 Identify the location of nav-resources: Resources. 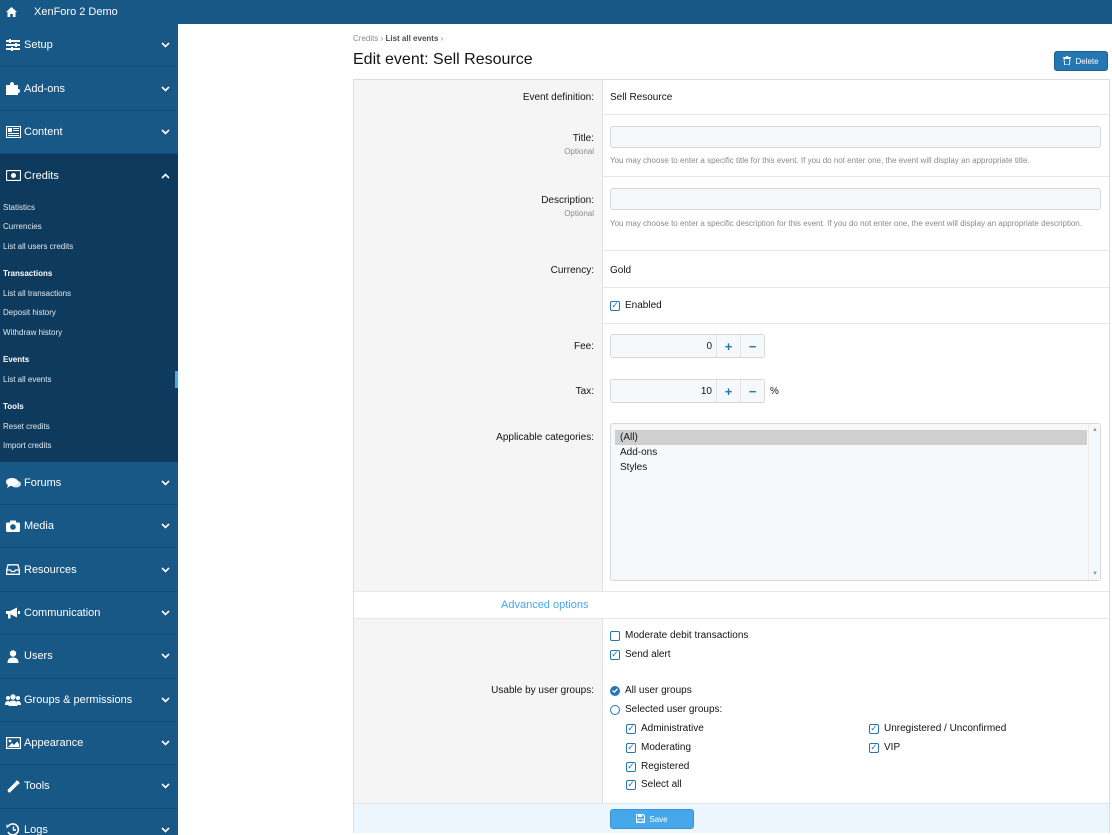
(89, 570).